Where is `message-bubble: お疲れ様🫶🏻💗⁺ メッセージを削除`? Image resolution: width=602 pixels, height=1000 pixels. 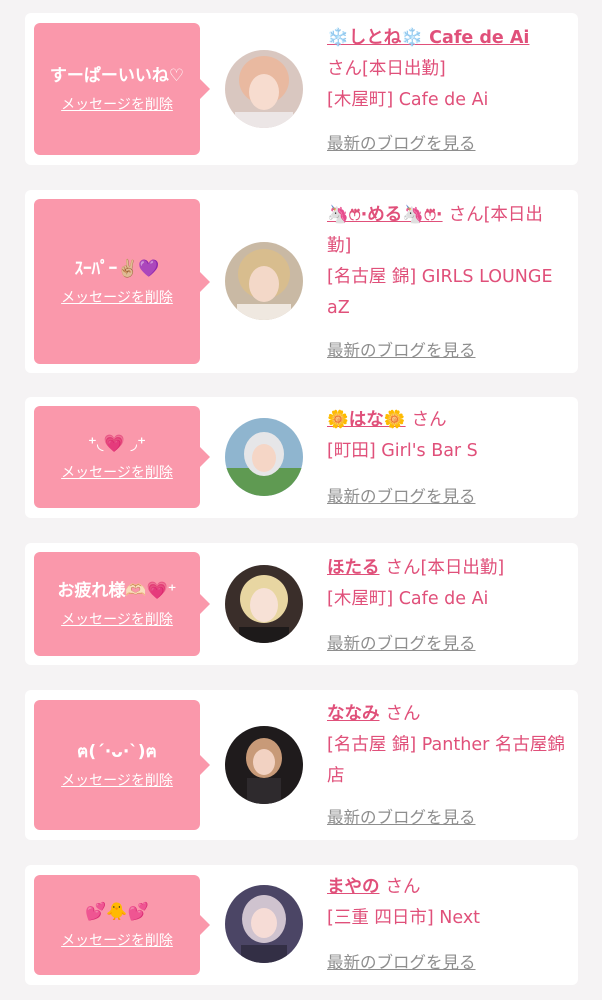
message-bubble: お疲れ様🫶🏻💗⁺ メッセージを削除 is located at coordinates (122, 604).